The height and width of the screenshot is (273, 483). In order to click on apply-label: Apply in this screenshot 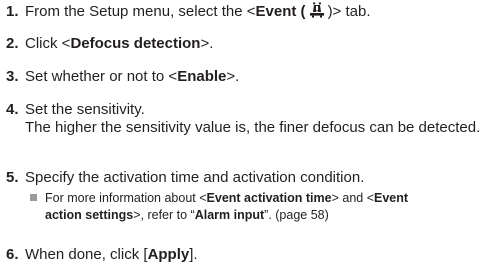, I will do `click(168, 254)`.